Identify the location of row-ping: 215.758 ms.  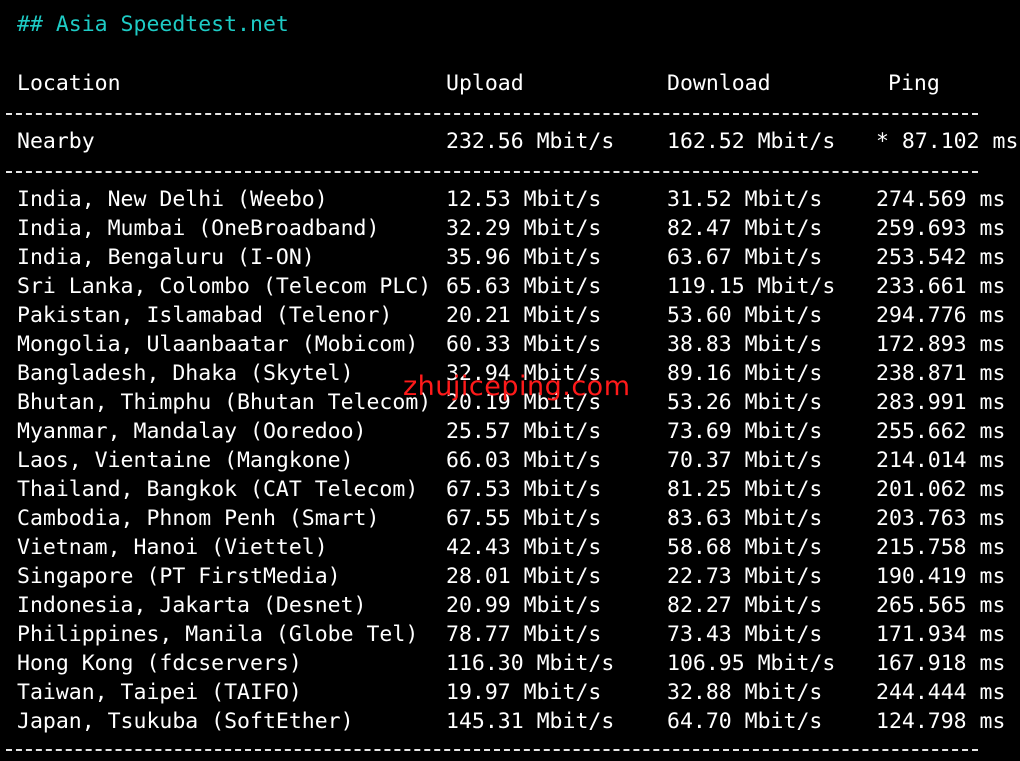
(941, 547).